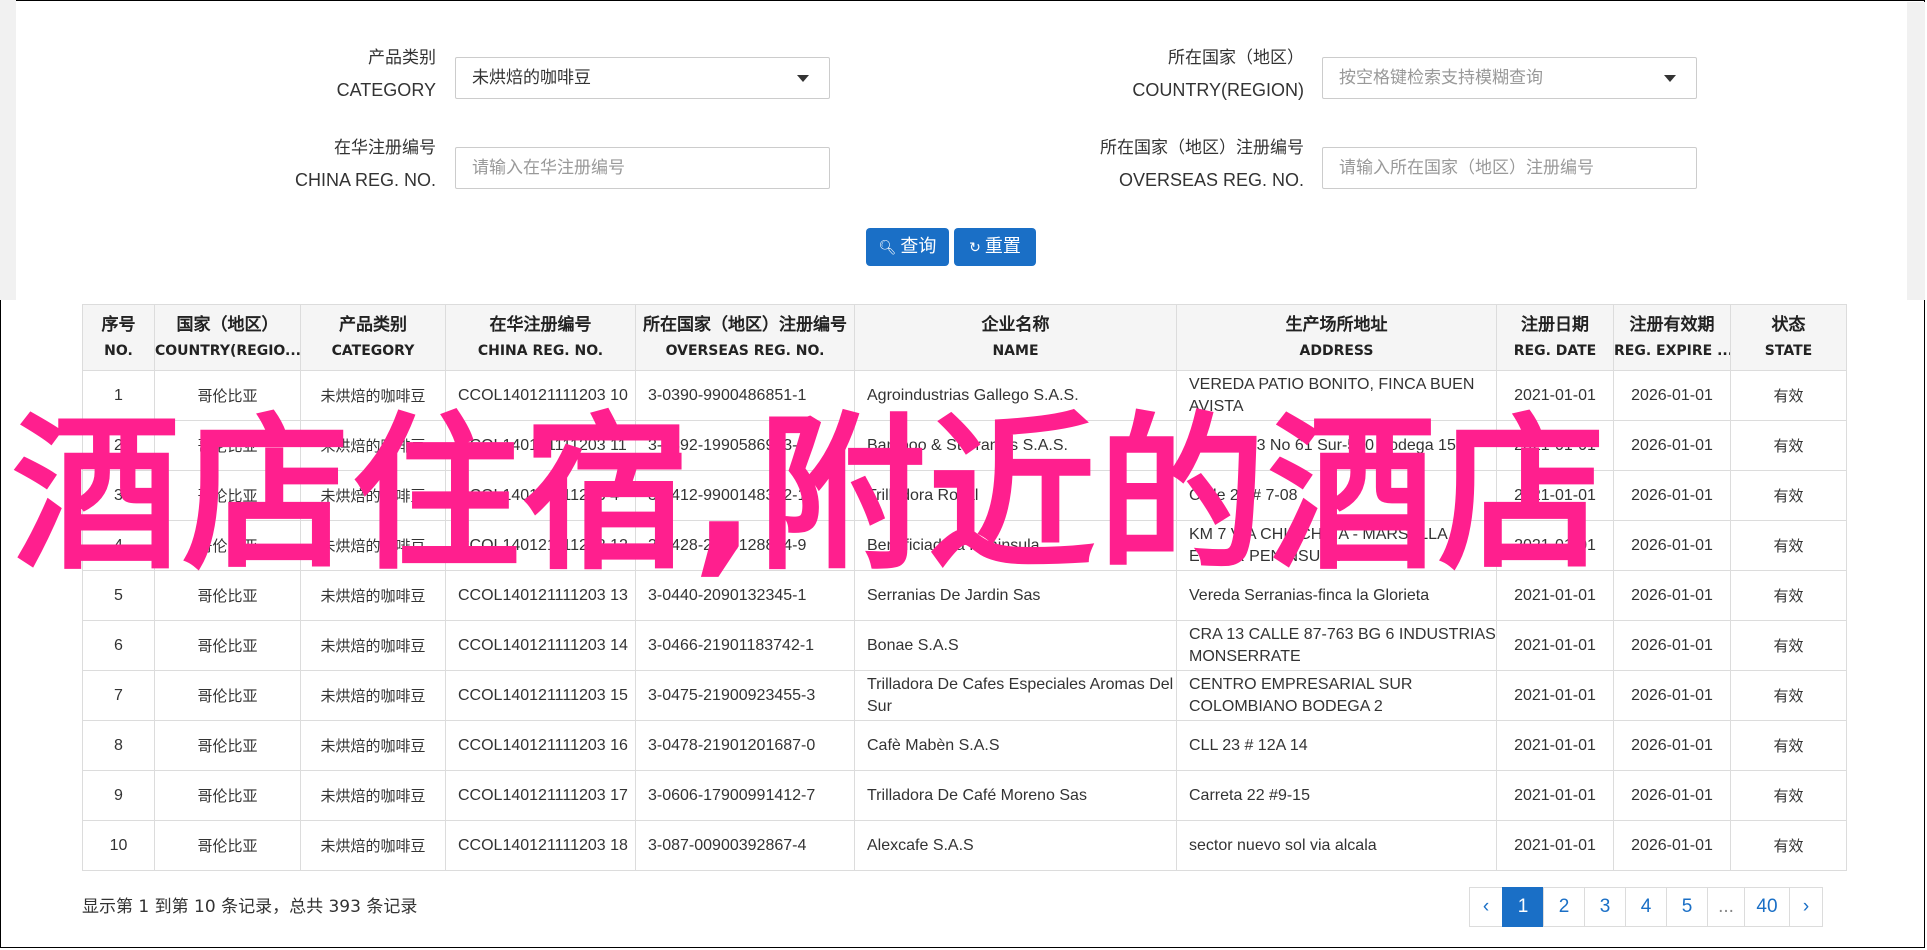  I want to click on column-header-label: 国家（地区）, so click(227, 324).